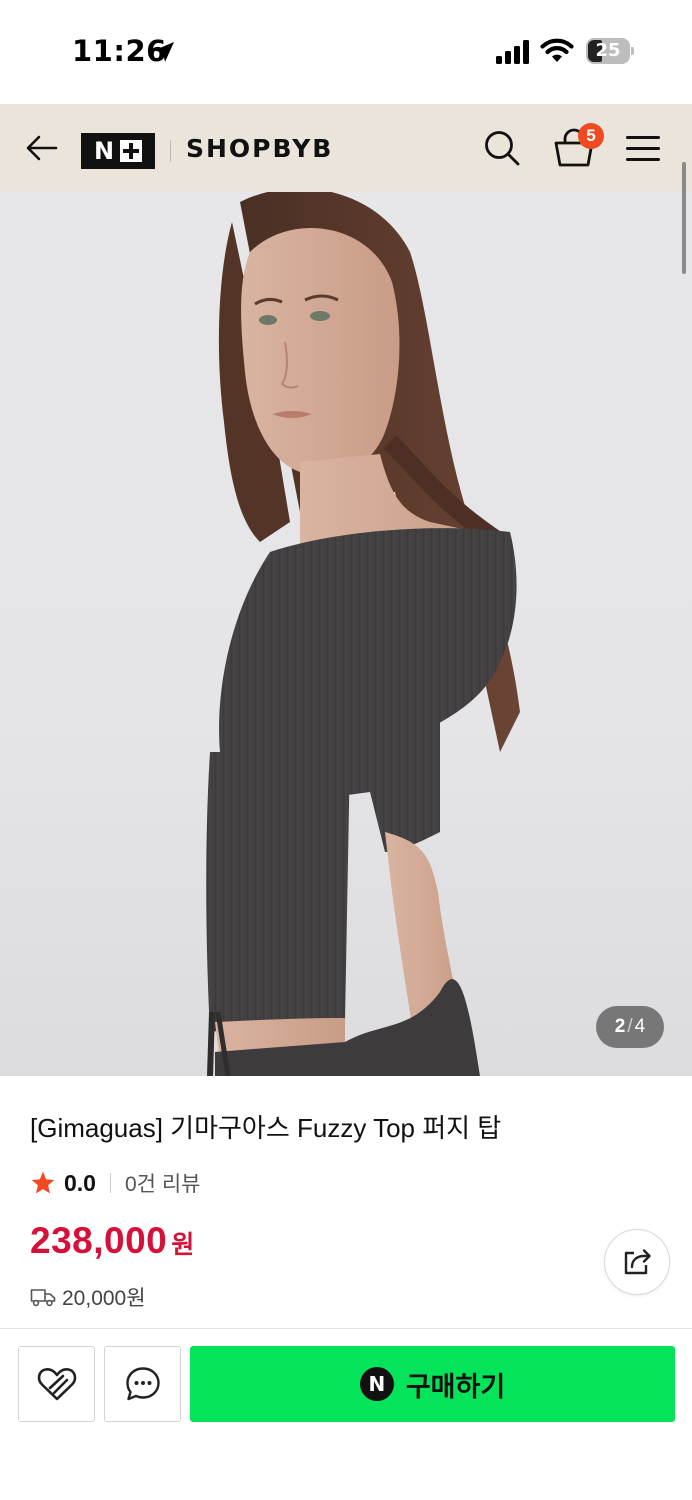 The width and height of the screenshot is (692, 1500). Describe the element at coordinates (104, 151) in the screenshot. I see `logo-letter: N` at that location.